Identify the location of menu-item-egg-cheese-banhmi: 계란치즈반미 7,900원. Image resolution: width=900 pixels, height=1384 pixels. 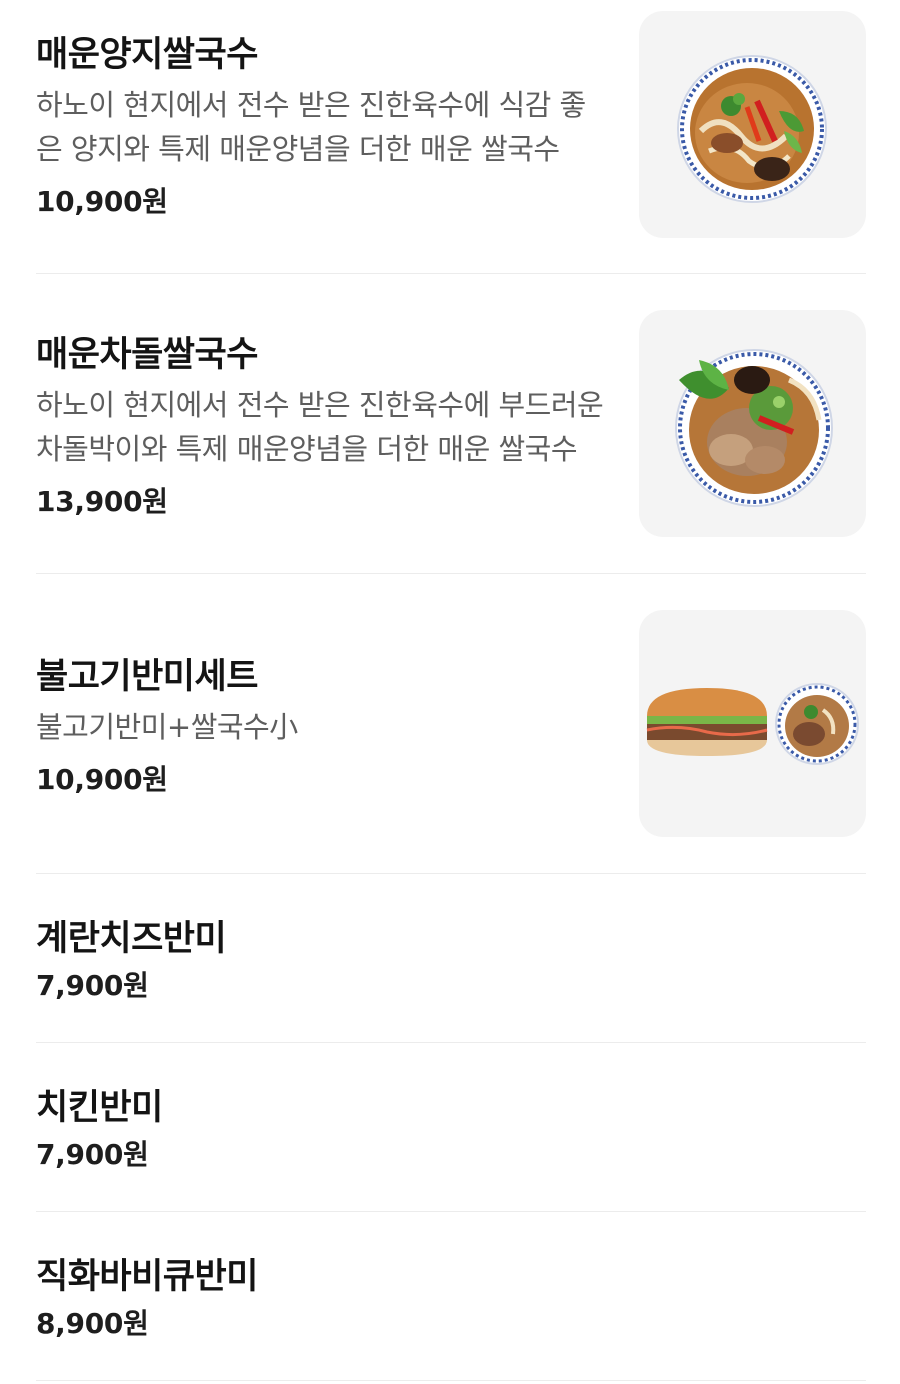
(451, 958).